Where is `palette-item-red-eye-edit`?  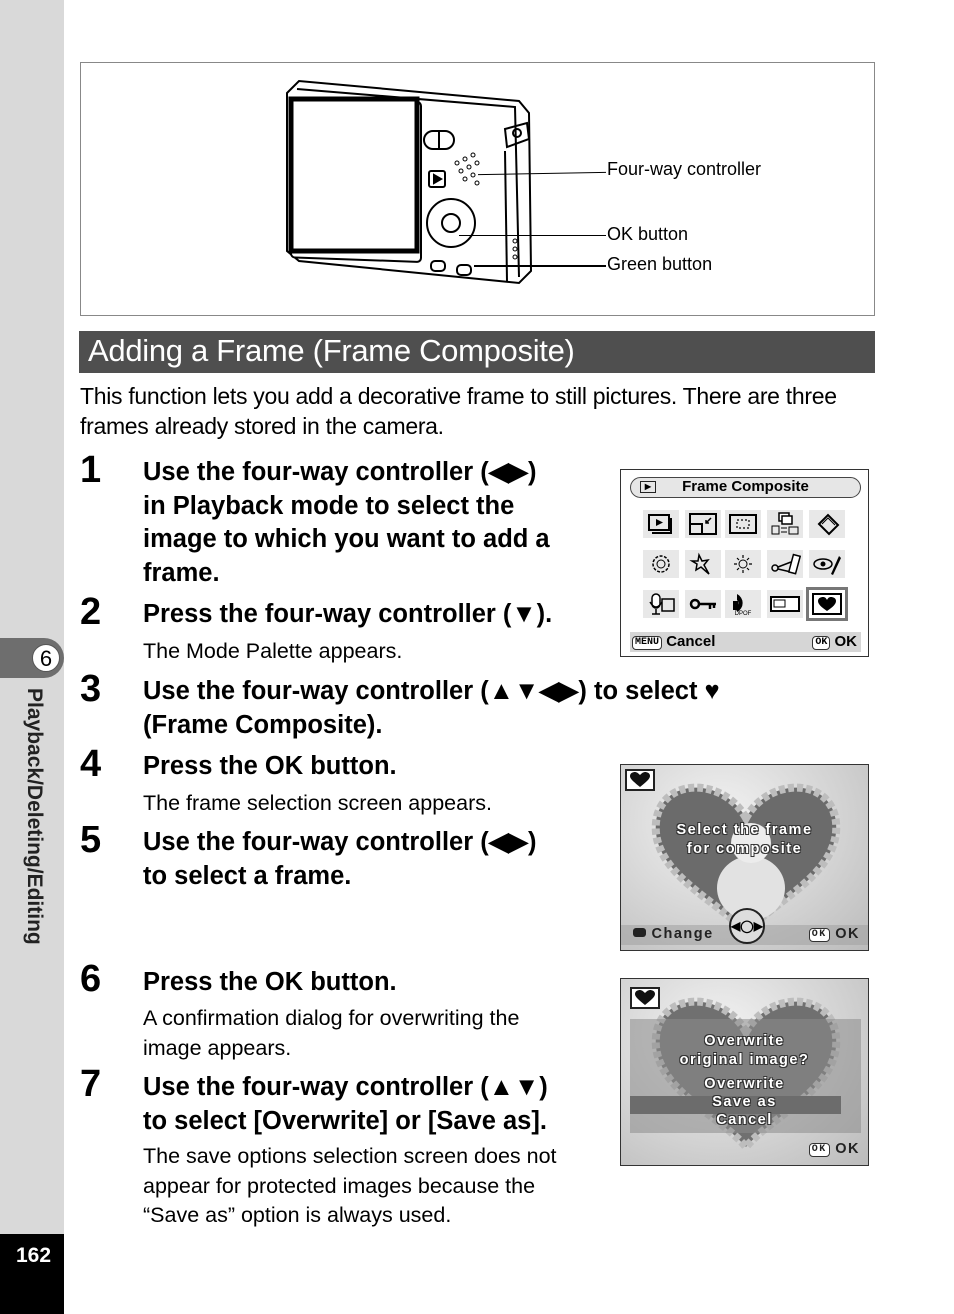 palette-item-red-eye-edit is located at coordinates (827, 564).